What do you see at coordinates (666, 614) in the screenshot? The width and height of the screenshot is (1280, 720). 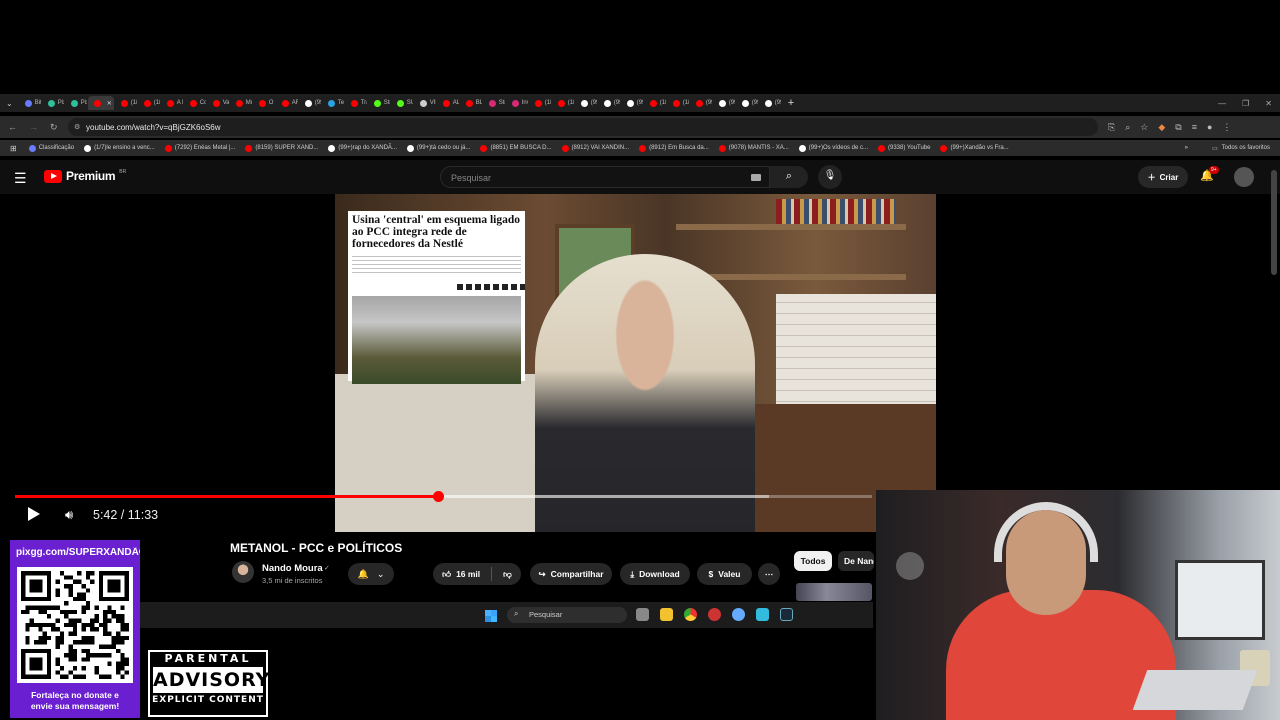 I see `file-explorer-icon` at bounding box center [666, 614].